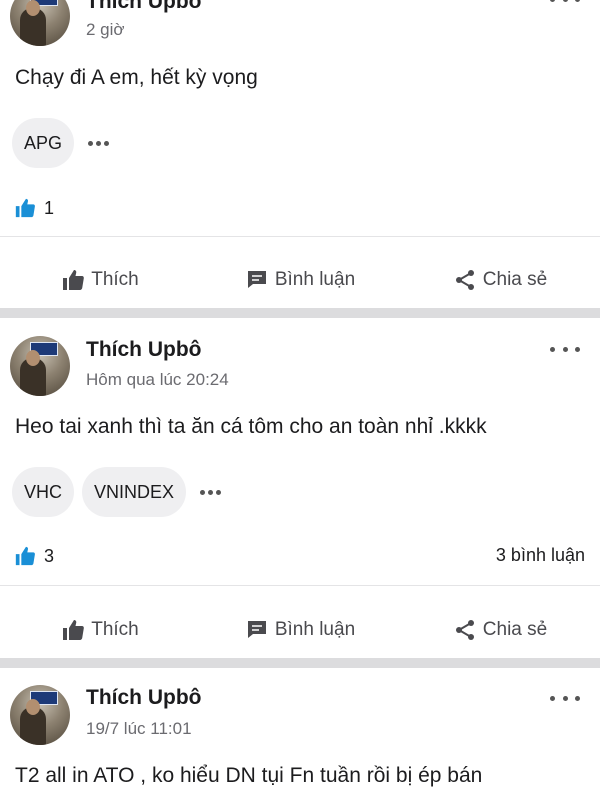 This screenshot has width=600, height=800. I want to click on reaction-summary: 3, so click(34, 556).